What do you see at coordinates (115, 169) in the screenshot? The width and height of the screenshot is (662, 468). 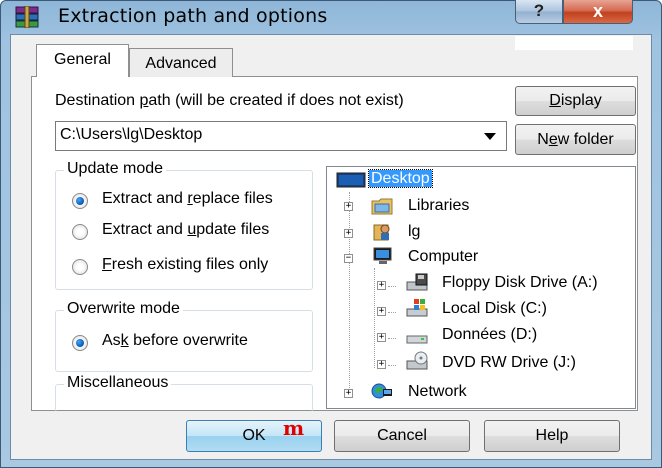 I see `update-mode-title: Update mode` at bounding box center [115, 169].